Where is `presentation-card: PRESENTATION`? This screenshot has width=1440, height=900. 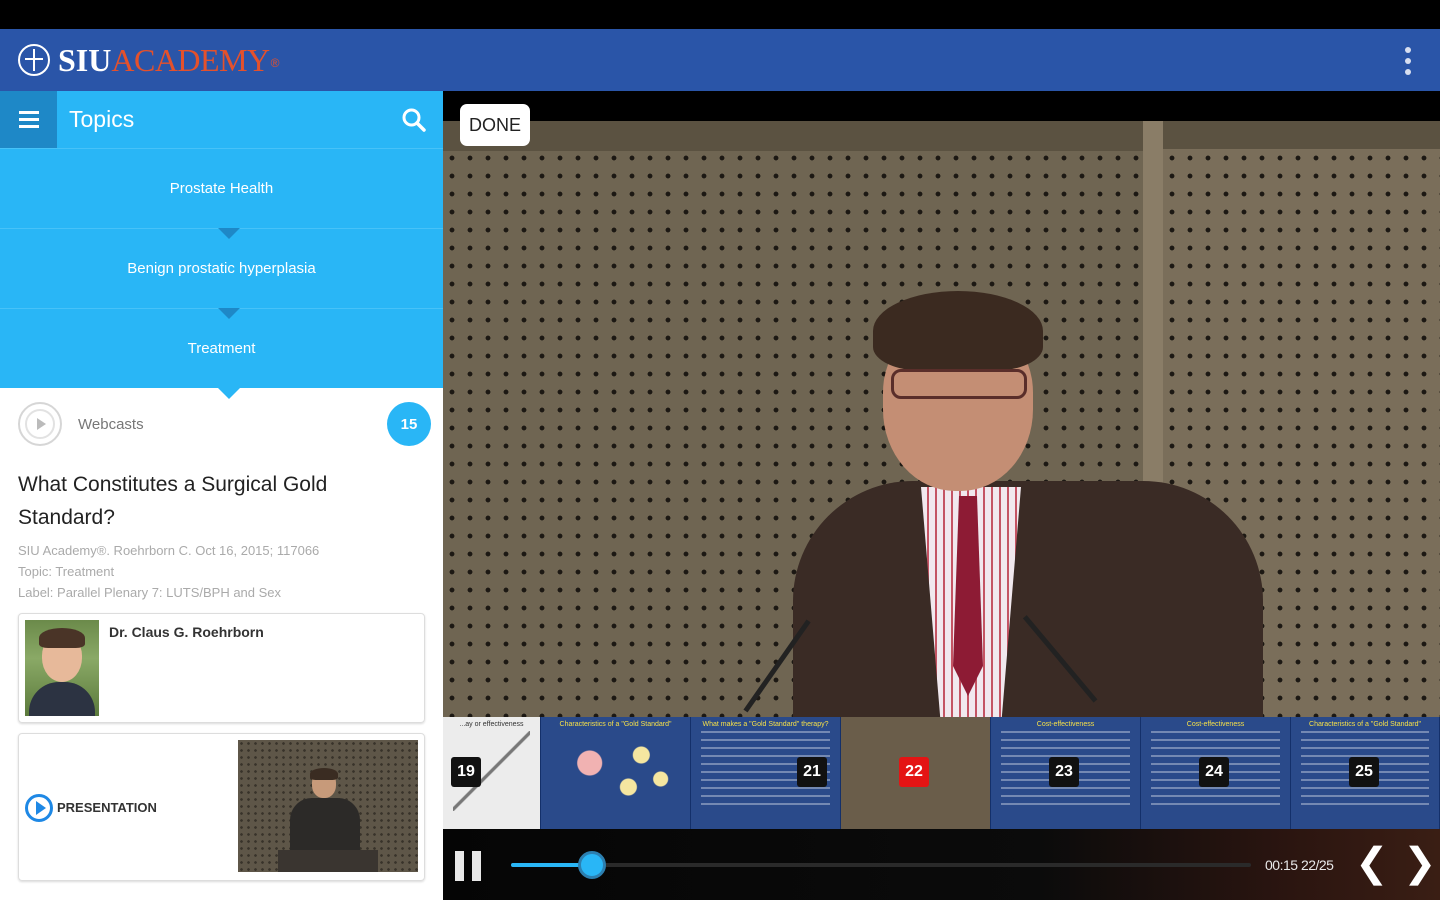
presentation-card: PRESENTATION is located at coordinates (221, 807).